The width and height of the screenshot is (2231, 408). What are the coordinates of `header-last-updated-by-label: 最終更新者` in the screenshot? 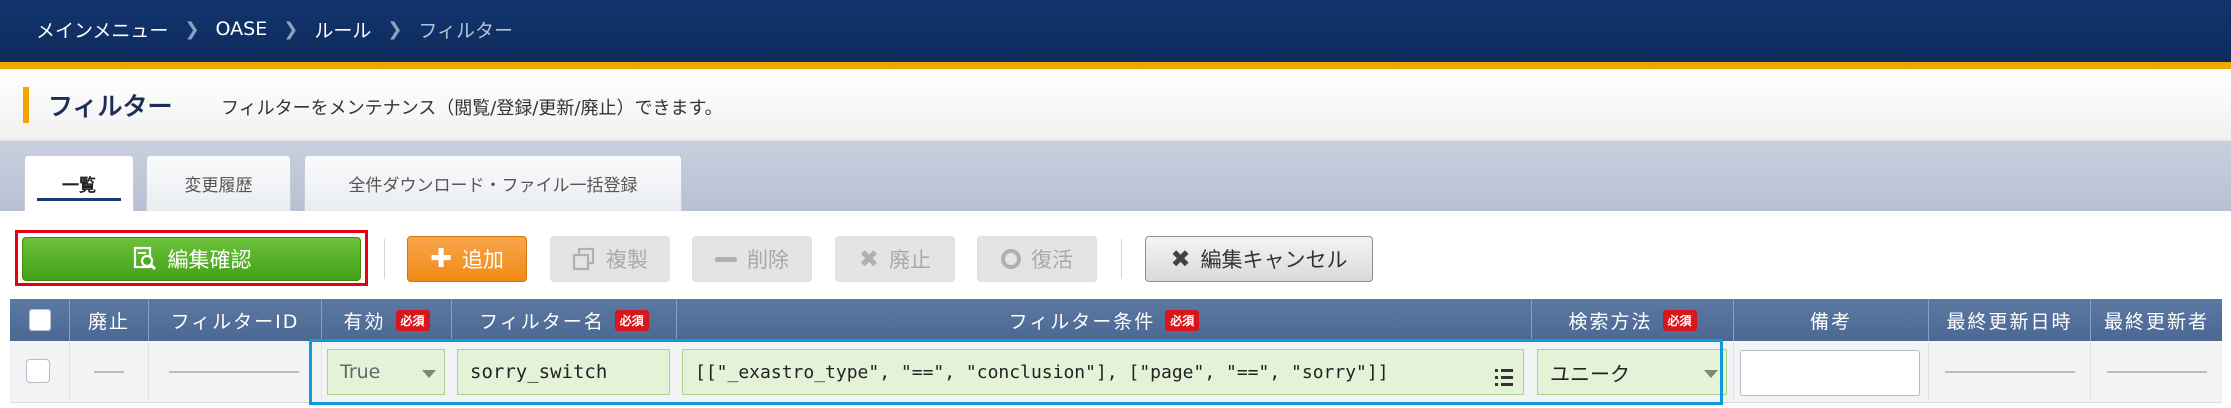 It's located at (2156, 321).